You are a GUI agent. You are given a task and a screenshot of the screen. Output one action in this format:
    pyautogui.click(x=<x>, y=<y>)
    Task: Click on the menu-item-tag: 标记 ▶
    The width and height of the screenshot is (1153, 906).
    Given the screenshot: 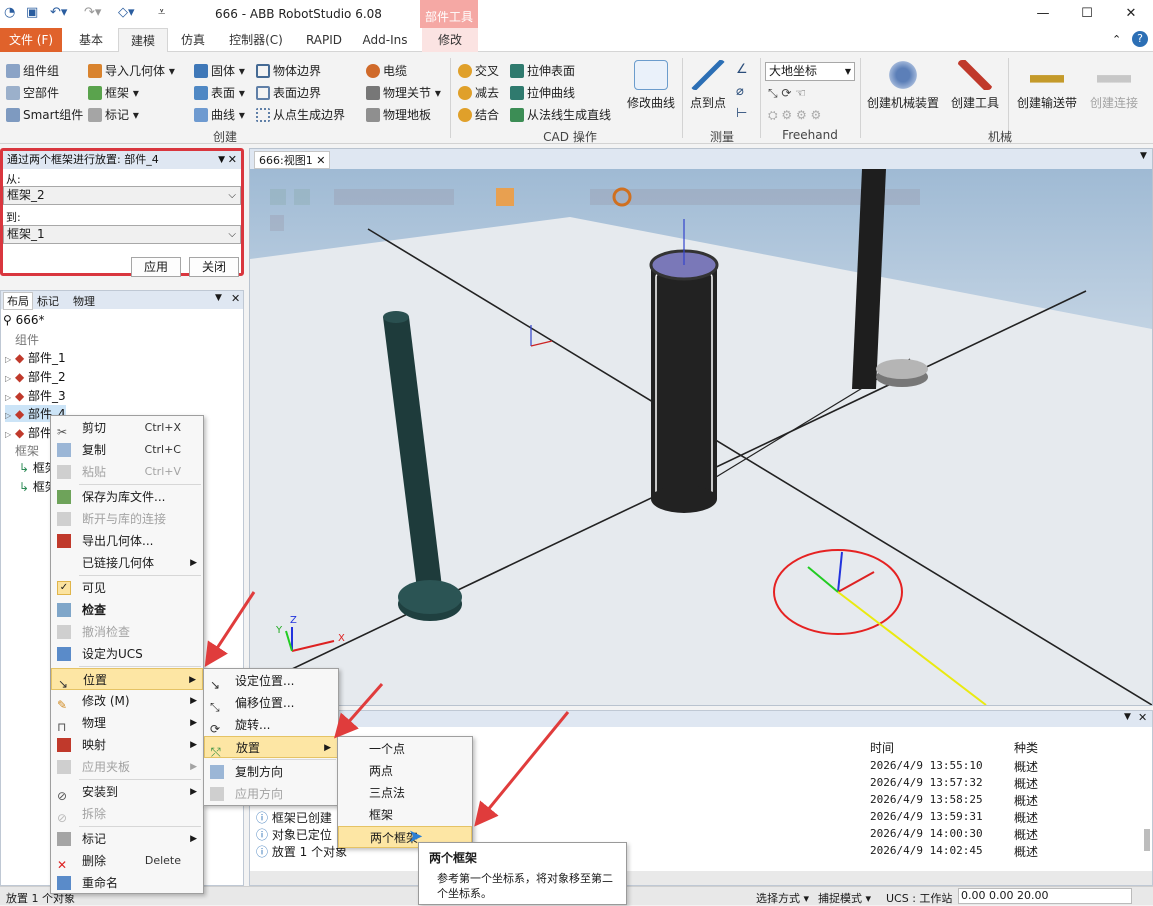 What is the action you would take?
    pyautogui.click(x=127, y=839)
    